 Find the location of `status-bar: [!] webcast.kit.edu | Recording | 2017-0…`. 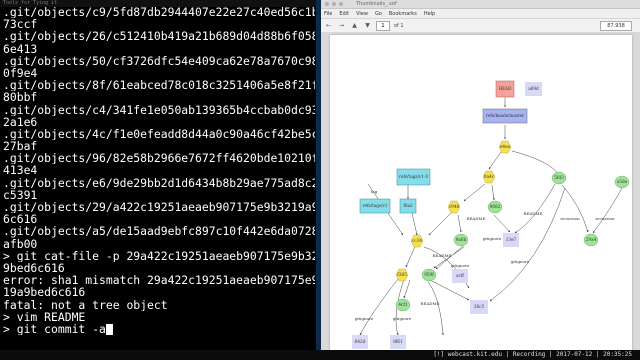

status-bar: [!] webcast.kit.edu | Recording | 2017-0… is located at coordinates (320, 355).